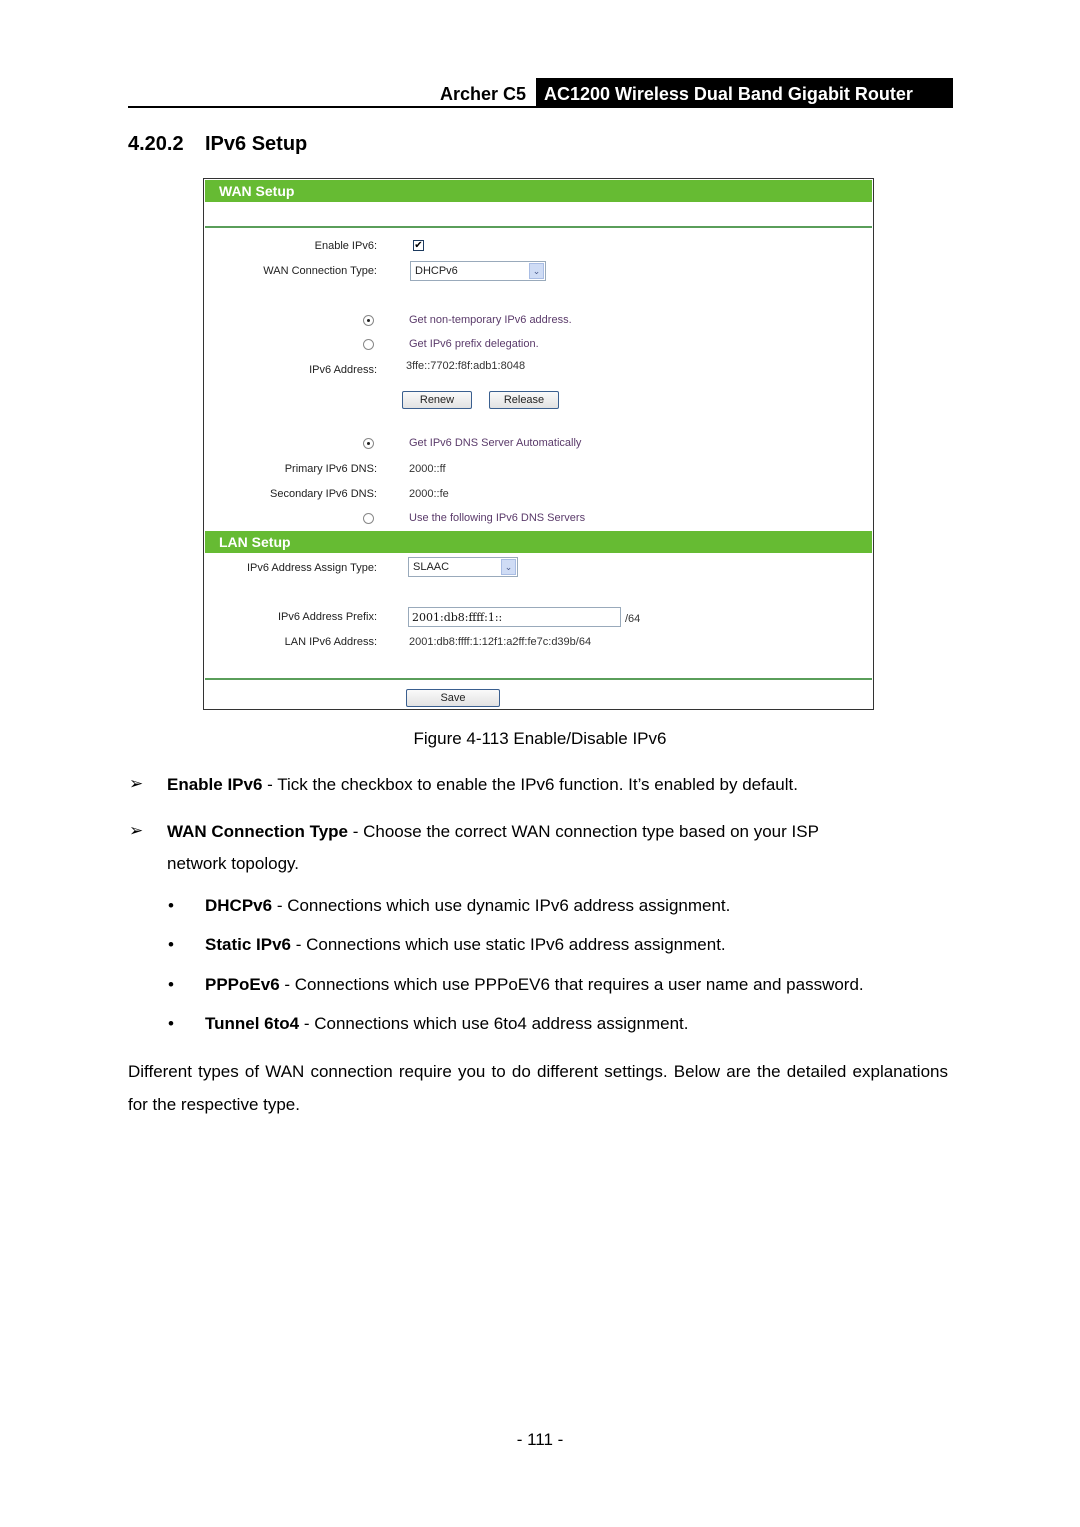 Image resolution: width=1080 pixels, height=1527 pixels. Describe the element at coordinates (436, 271) in the screenshot. I see `wan-connection-type-value: DHCPv6` at that location.